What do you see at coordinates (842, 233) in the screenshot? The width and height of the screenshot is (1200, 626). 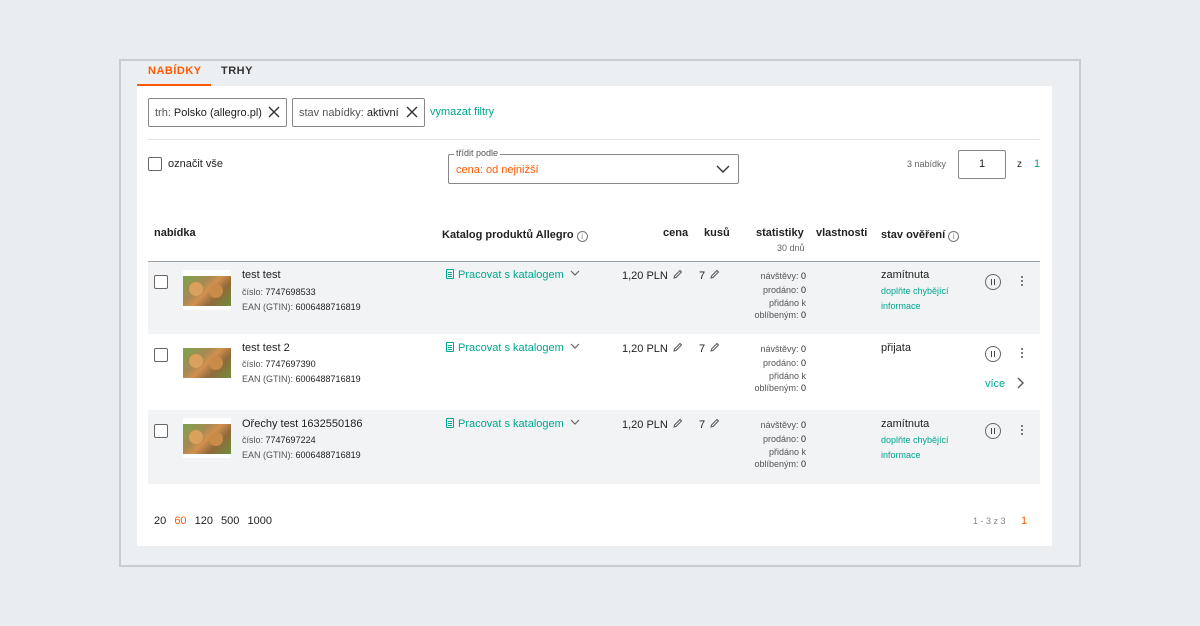 I see `header-properties: vlastnosti` at bounding box center [842, 233].